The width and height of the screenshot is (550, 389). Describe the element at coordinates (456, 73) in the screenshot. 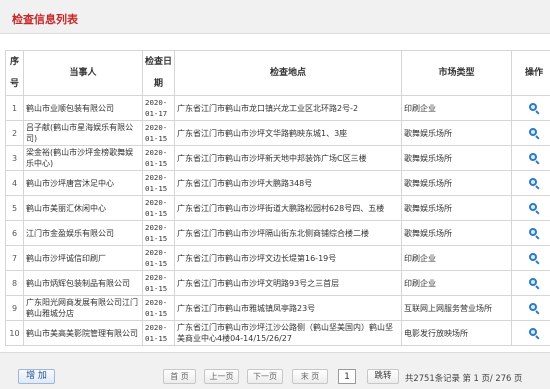

I see `column-header-market-type: 市场类型` at that location.